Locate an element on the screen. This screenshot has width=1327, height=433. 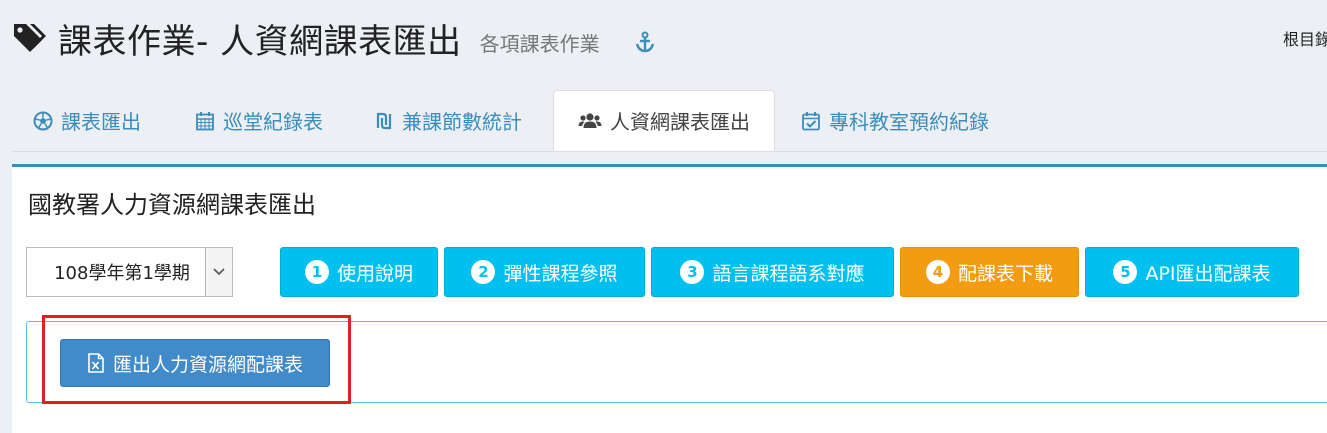
chevron-down-icon is located at coordinates (218, 272).